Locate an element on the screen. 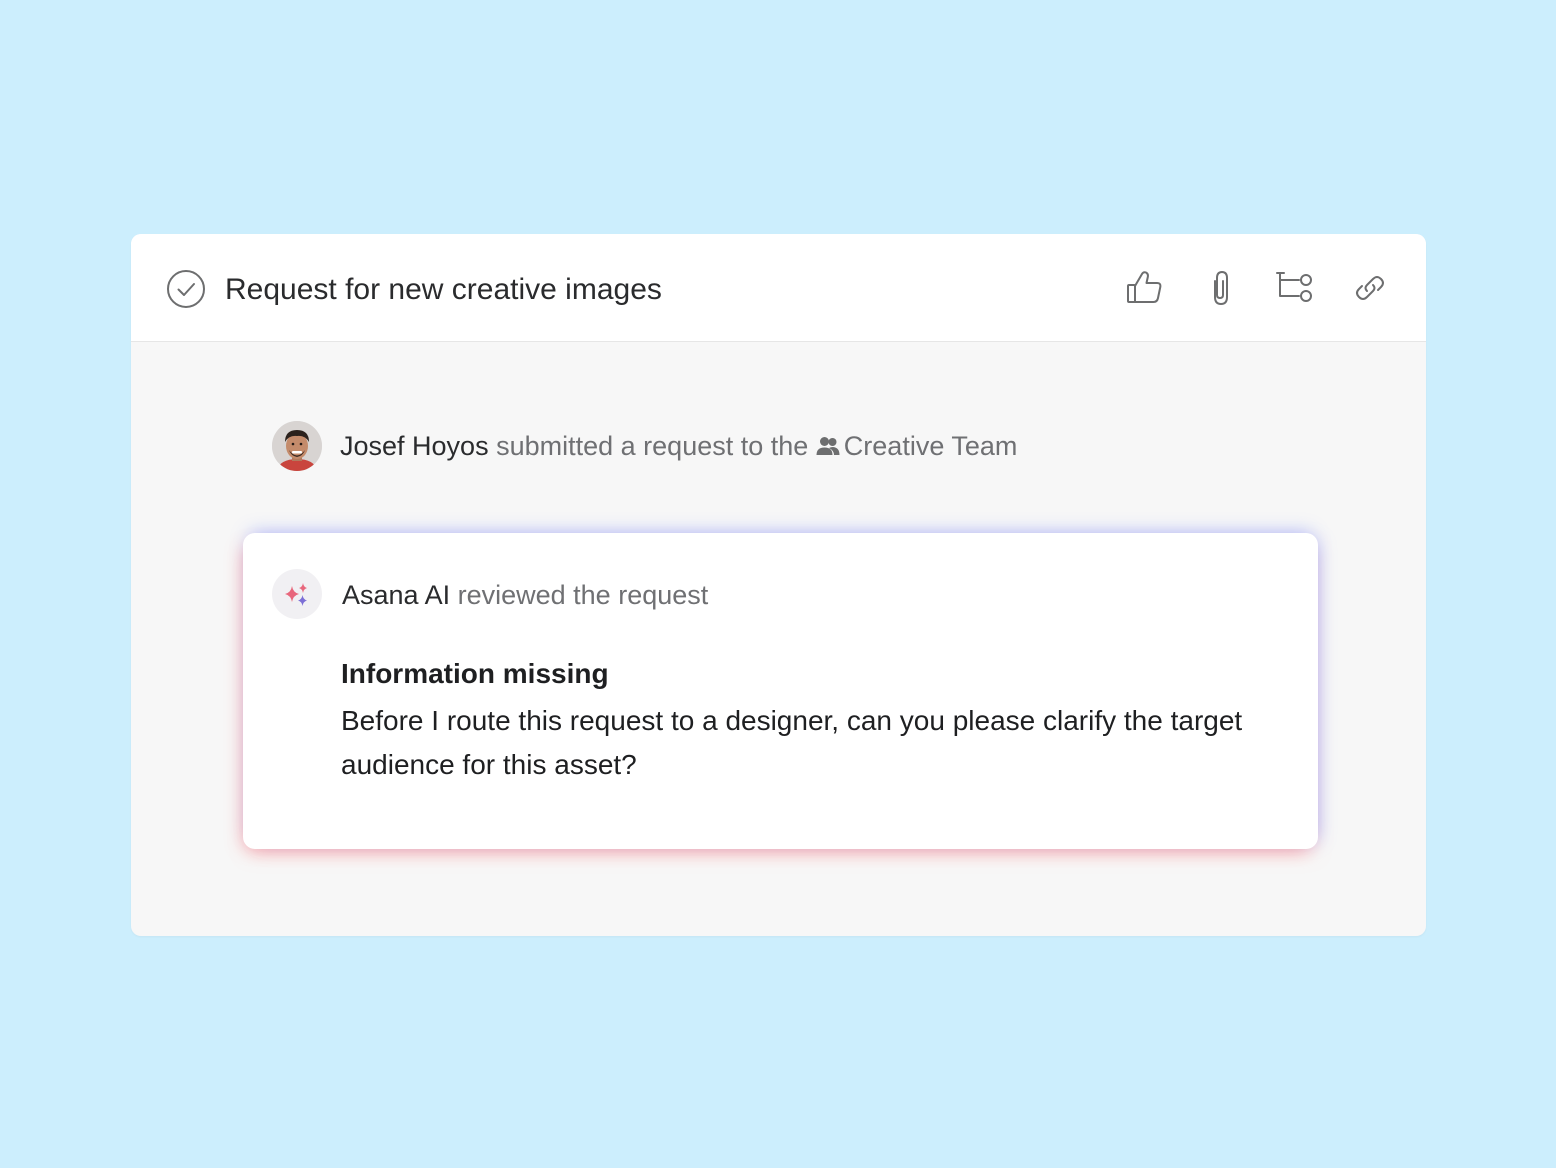 This screenshot has width=1556, height=1168. ai-action: reviewed the request is located at coordinates (583, 595).